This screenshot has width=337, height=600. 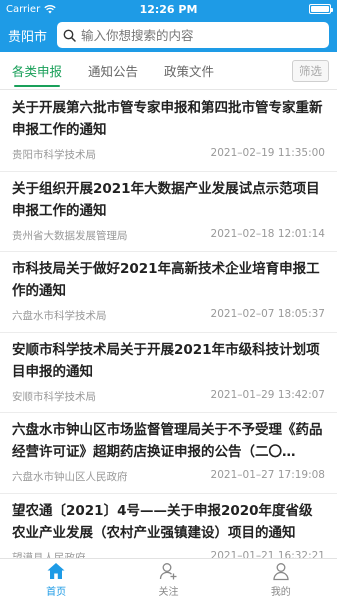 I want to click on battery-icon, so click(x=321, y=9).